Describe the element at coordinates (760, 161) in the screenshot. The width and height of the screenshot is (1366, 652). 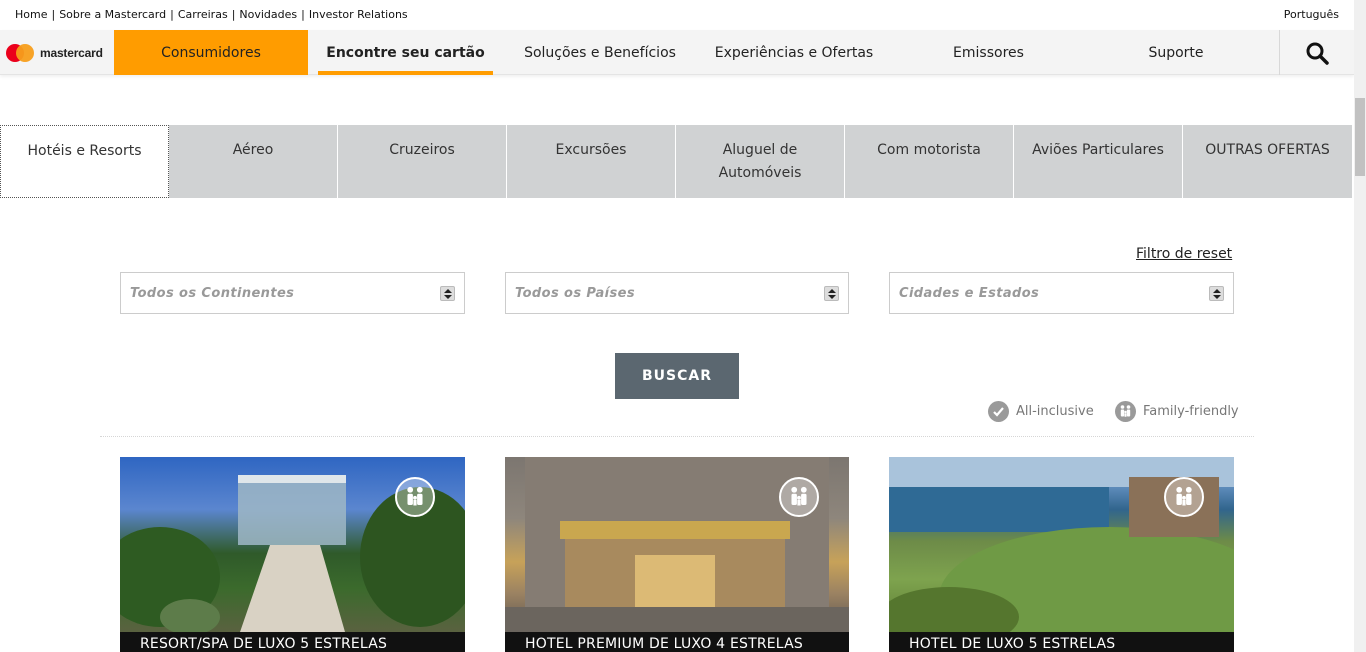
I see `tab-car-rental: Aluguel de Automóveis` at that location.